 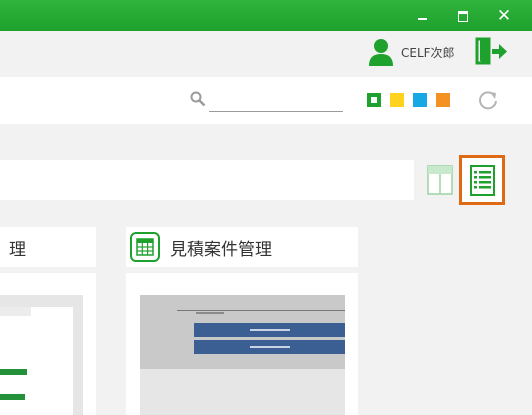 What do you see at coordinates (488, 100) in the screenshot?
I see `refresh-icon` at bounding box center [488, 100].